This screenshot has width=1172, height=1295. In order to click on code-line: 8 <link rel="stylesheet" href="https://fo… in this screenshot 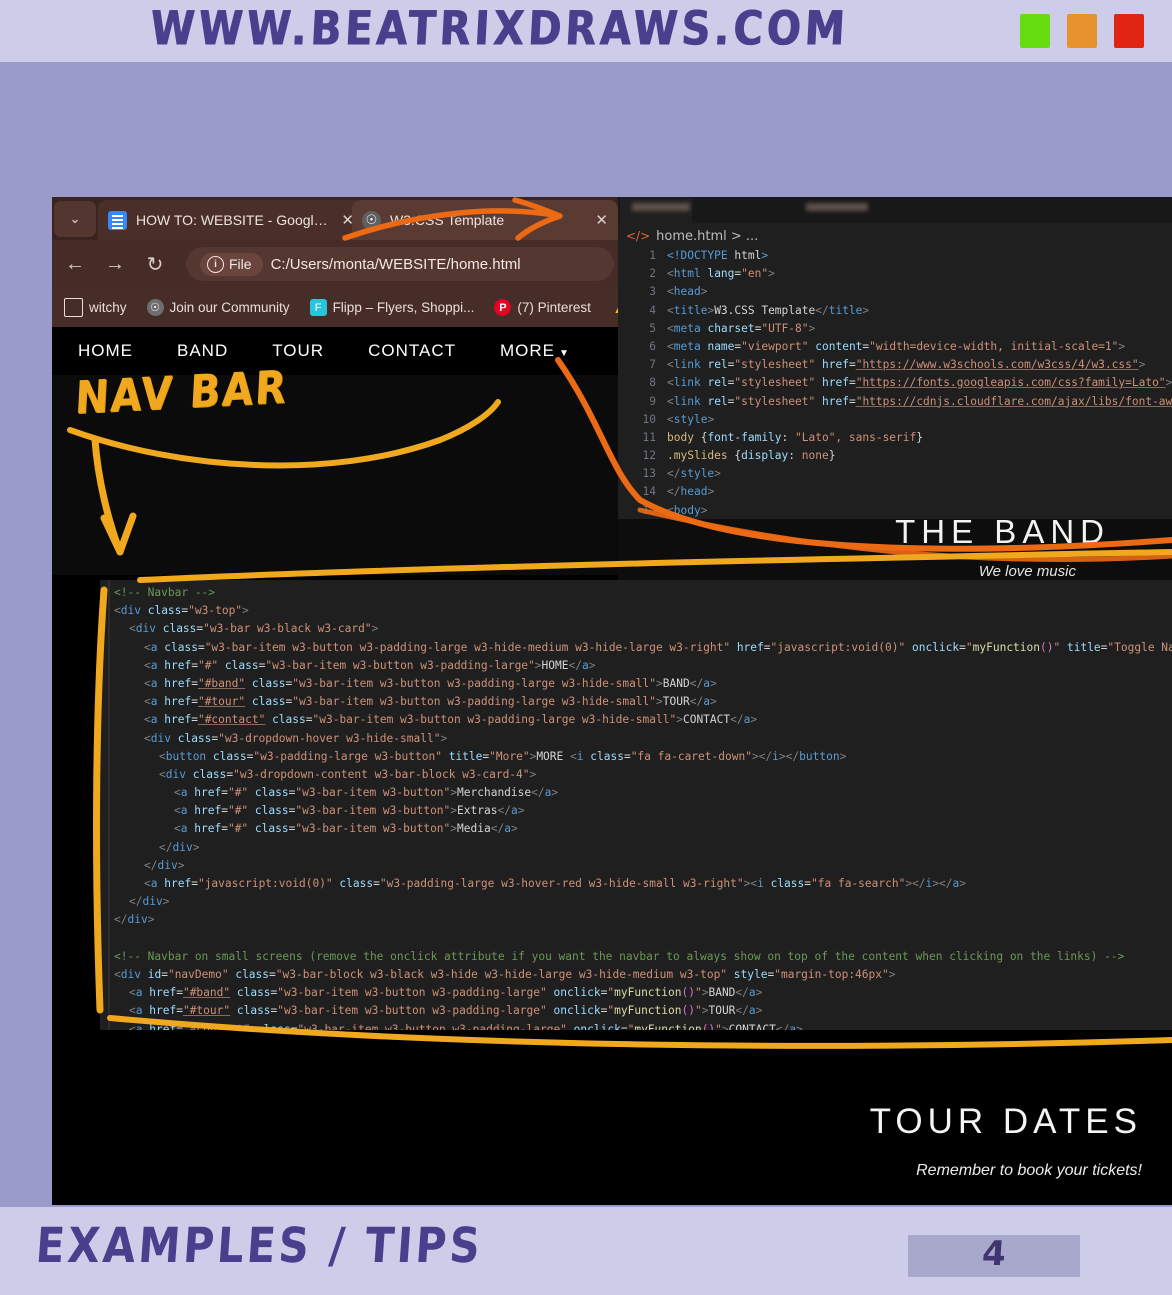, I will do `click(895, 383)`.